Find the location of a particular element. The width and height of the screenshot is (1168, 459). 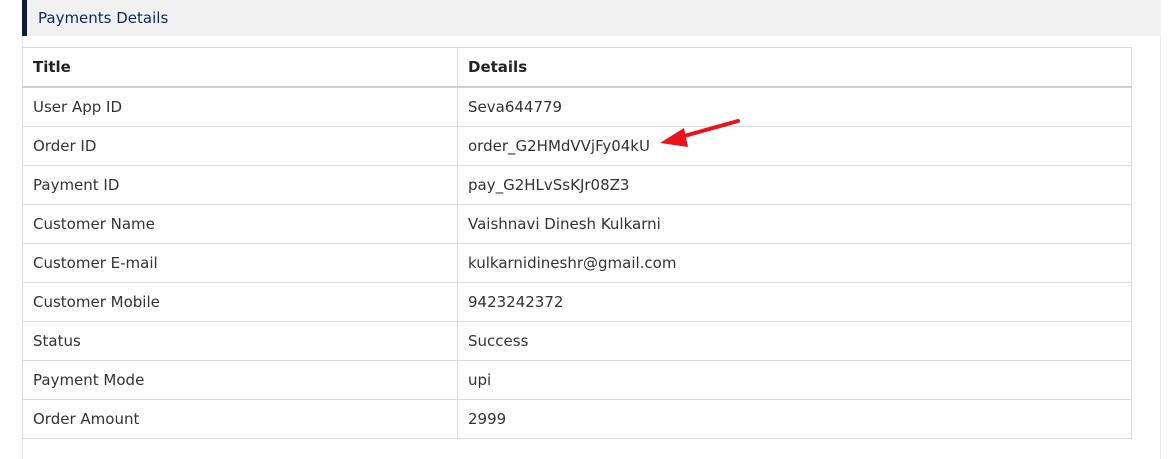

row-title-cell: Customer E-mail is located at coordinates (240, 263).